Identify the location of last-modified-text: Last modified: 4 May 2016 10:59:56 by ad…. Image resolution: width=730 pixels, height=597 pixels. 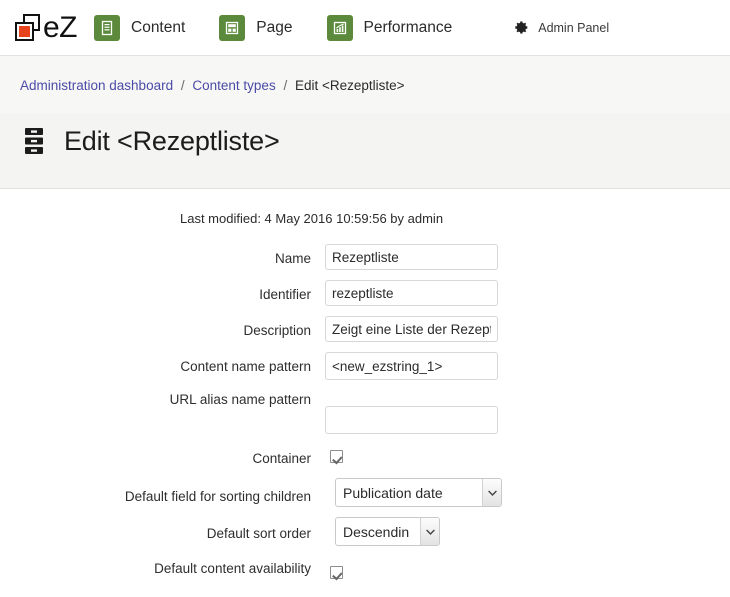
(312, 218).